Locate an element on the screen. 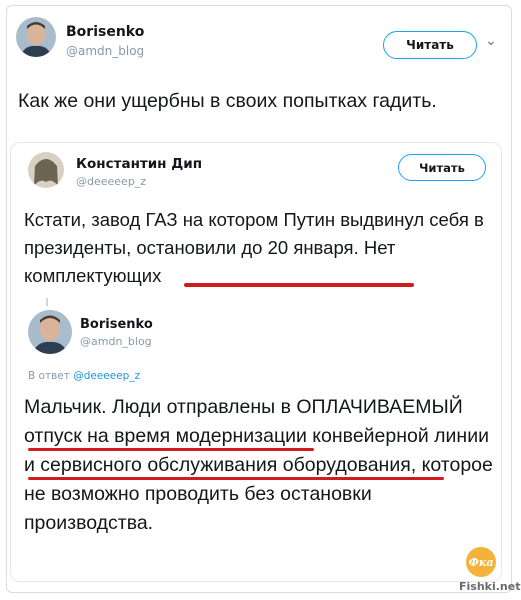 This screenshot has height=600, width=521. reply-context: В ответ @deeeeep_z is located at coordinates (84, 376).